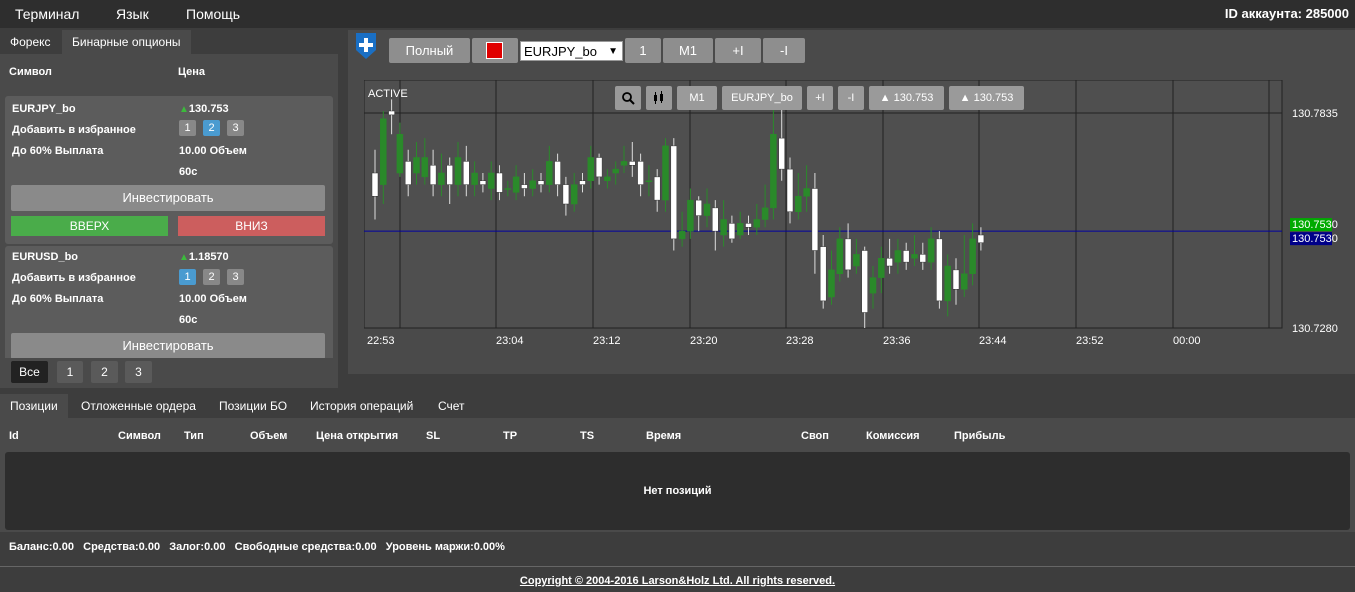  I want to click on menu-bar: Терминал Язык Помощь ID аккаунта: 285000, so click(677, 14).